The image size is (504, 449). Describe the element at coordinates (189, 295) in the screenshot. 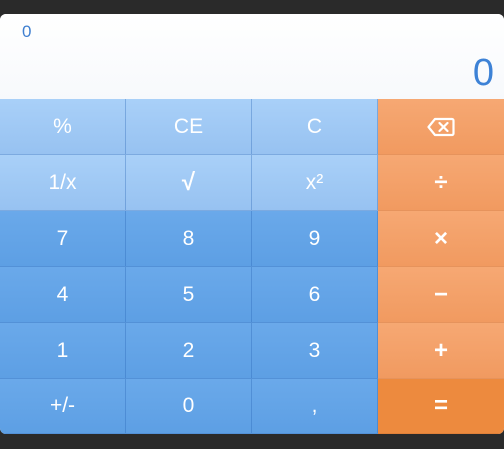

I see `digit-5-button: 5` at that location.